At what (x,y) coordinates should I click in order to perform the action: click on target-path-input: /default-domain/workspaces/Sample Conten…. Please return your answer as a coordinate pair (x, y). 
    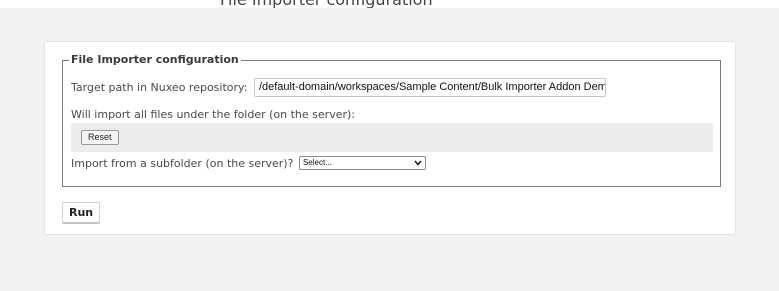
    Looking at the image, I should click on (429, 87).